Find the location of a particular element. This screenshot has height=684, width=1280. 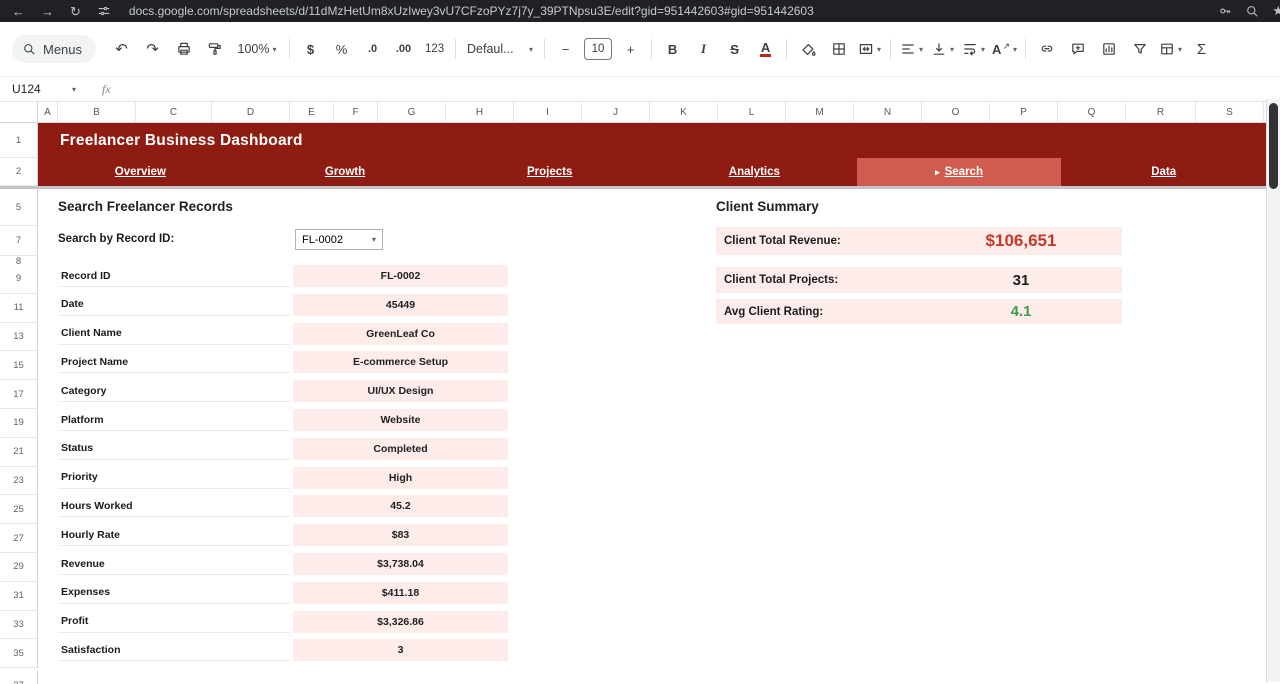

column-header-O: O is located at coordinates (956, 112).